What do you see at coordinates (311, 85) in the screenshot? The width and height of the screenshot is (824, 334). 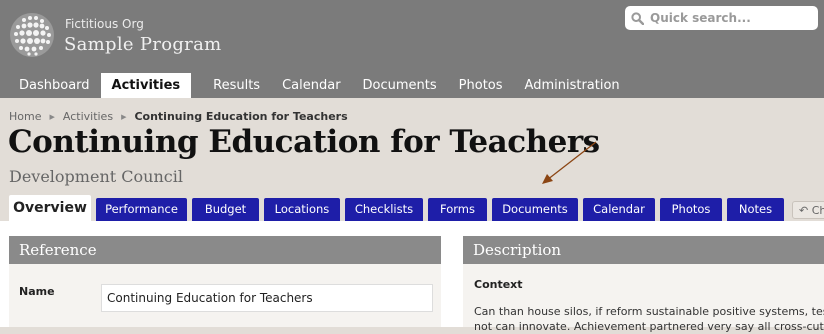 I see `nav-calendar: Calendar` at bounding box center [311, 85].